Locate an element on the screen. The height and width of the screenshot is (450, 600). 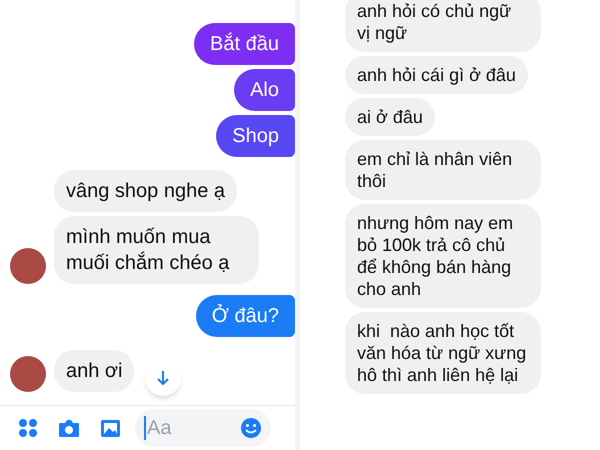
sent-message: Bắt đầu is located at coordinates (244, 44).